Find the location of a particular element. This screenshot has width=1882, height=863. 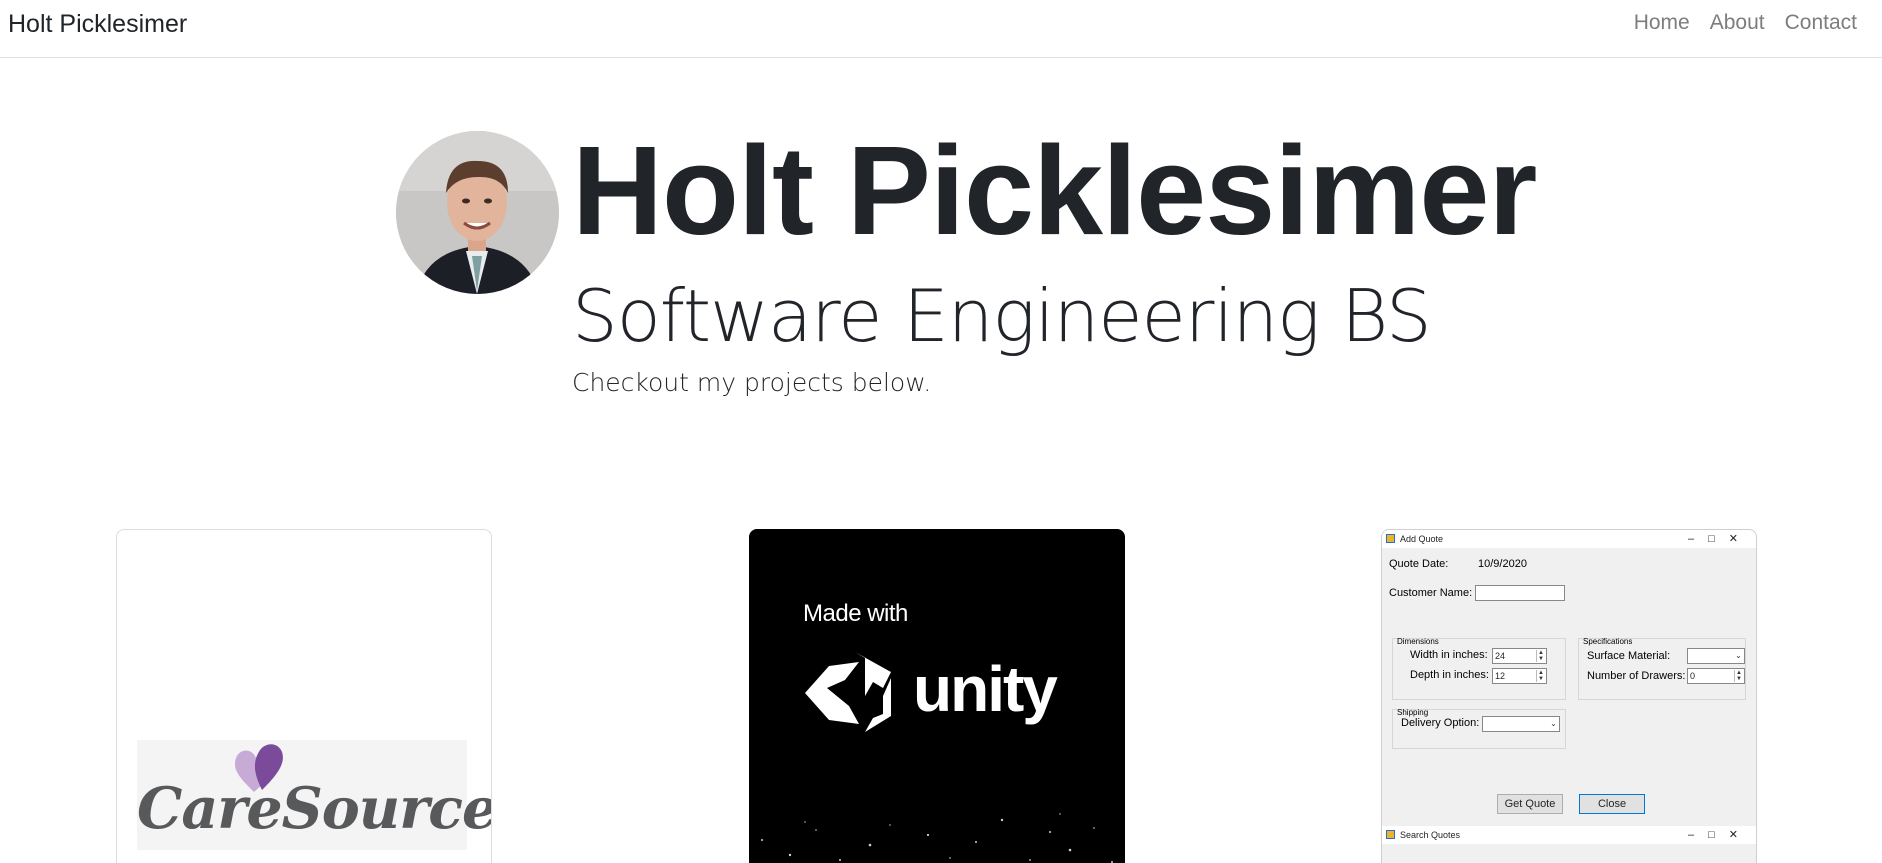

close-button: Close is located at coordinates (1612, 804).